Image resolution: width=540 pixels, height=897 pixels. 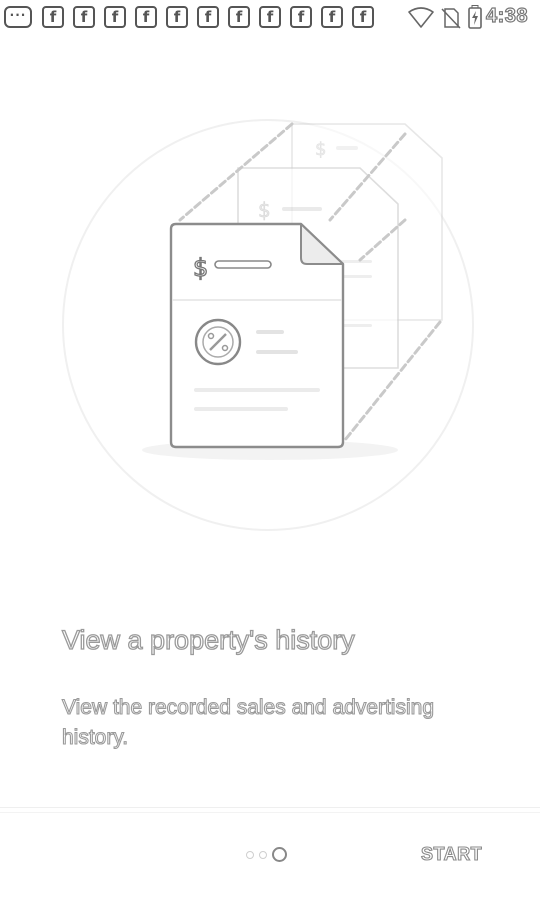 What do you see at coordinates (18, 17) in the screenshot?
I see `messages-icon: ···` at bounding box center [18, 17].